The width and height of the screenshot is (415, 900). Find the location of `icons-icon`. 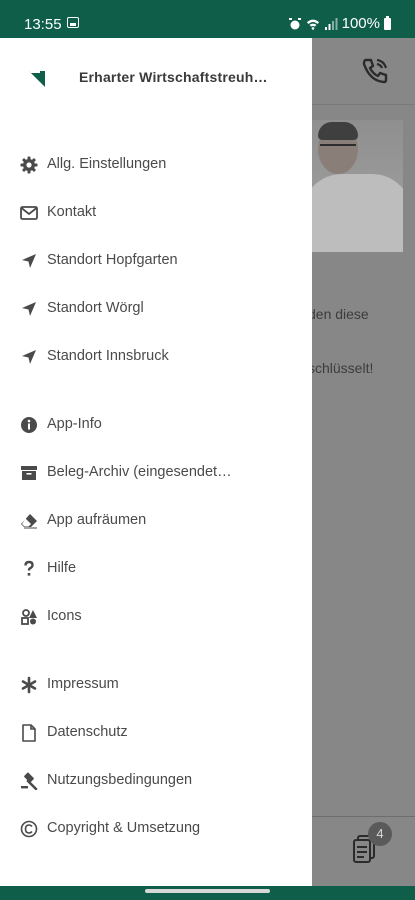

icons-icon is located at coordinates (29, 617).